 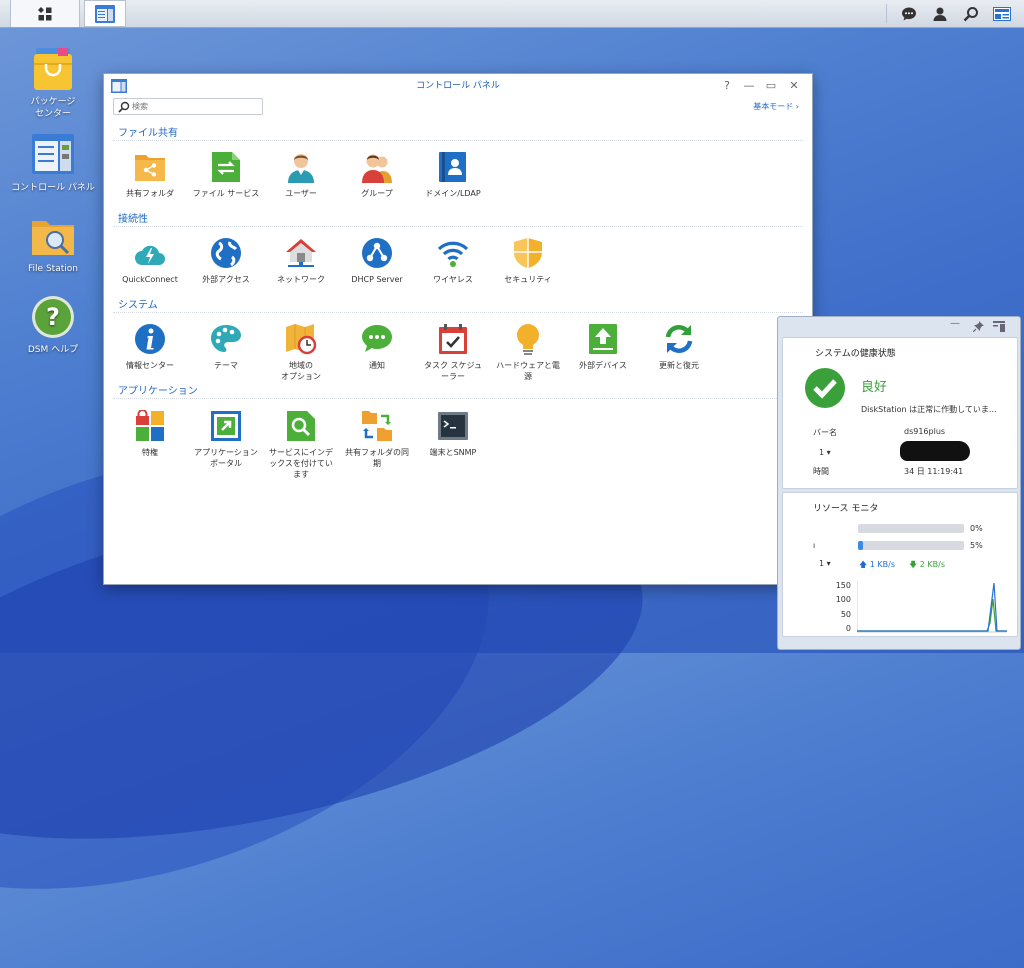 I want to click on item-label: テーマ, so click(x=226, y=365).